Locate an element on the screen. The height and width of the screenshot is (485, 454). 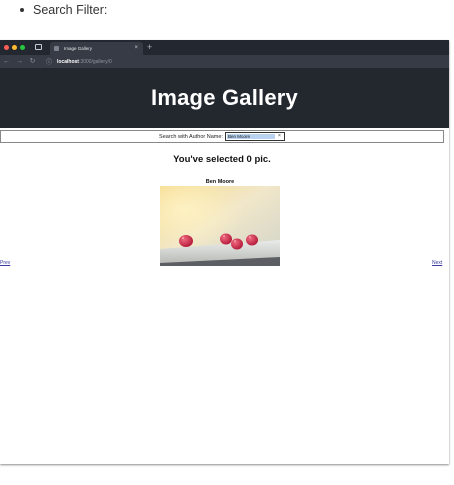
search-input is located at coordinates (250, 136).